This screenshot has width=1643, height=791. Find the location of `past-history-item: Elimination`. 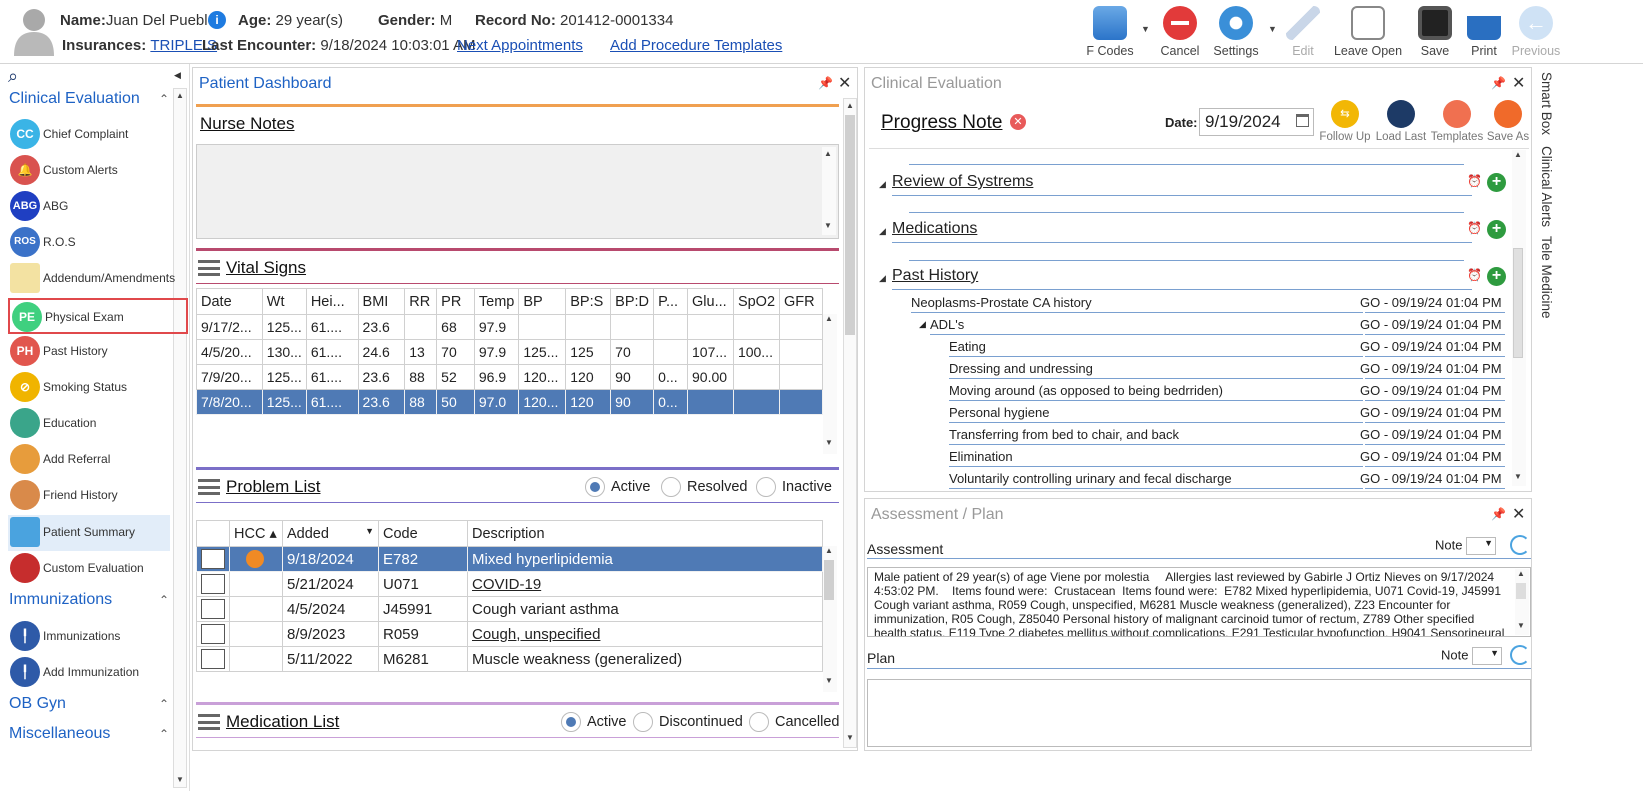

past-history-item: Elimination is located at coordinates (981, 456).